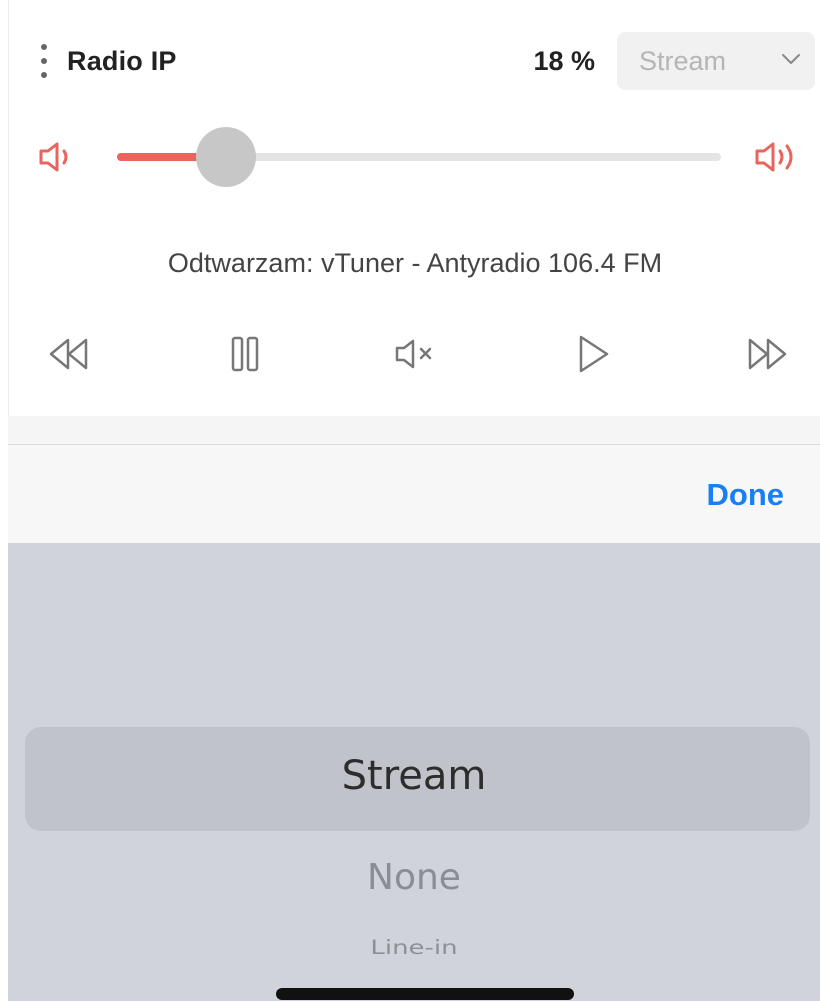  Describe the element at coordinates (414, 494) in the screenshot. I see `picker-toolbar: Done` at that location.